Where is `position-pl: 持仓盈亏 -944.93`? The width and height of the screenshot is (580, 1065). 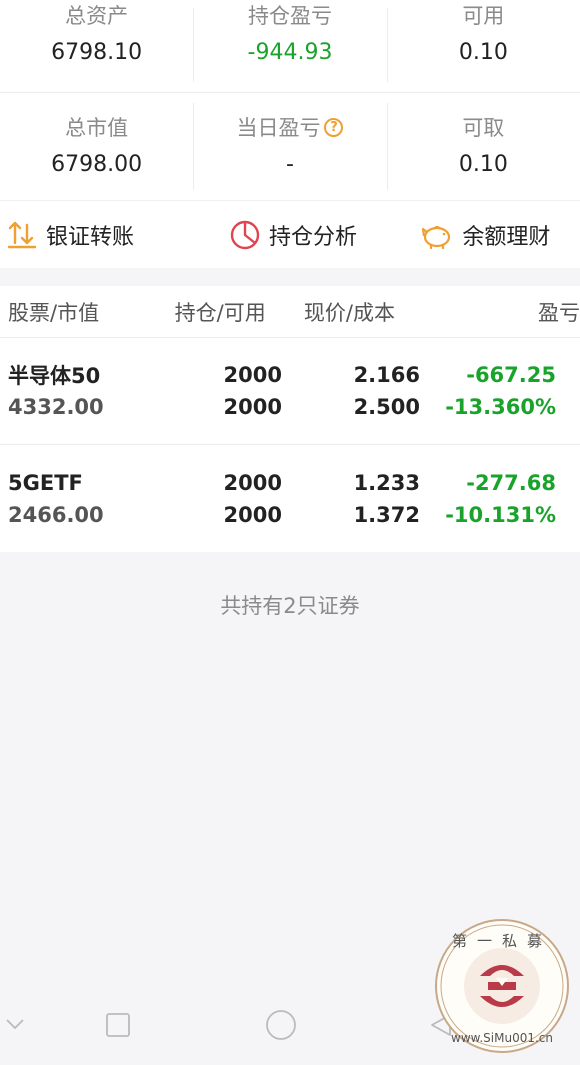 position-pl: 持仓盈亏 -944.93 is located at coordinates (289, 46).